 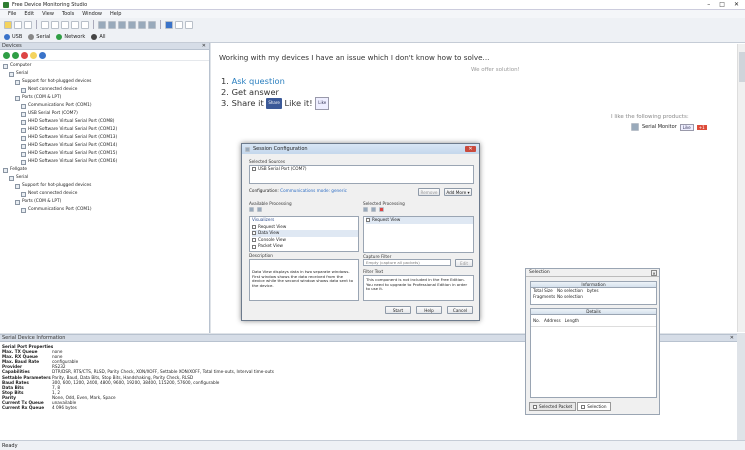 I want to click on product-like-button: Like, so click(x=686, y=127).